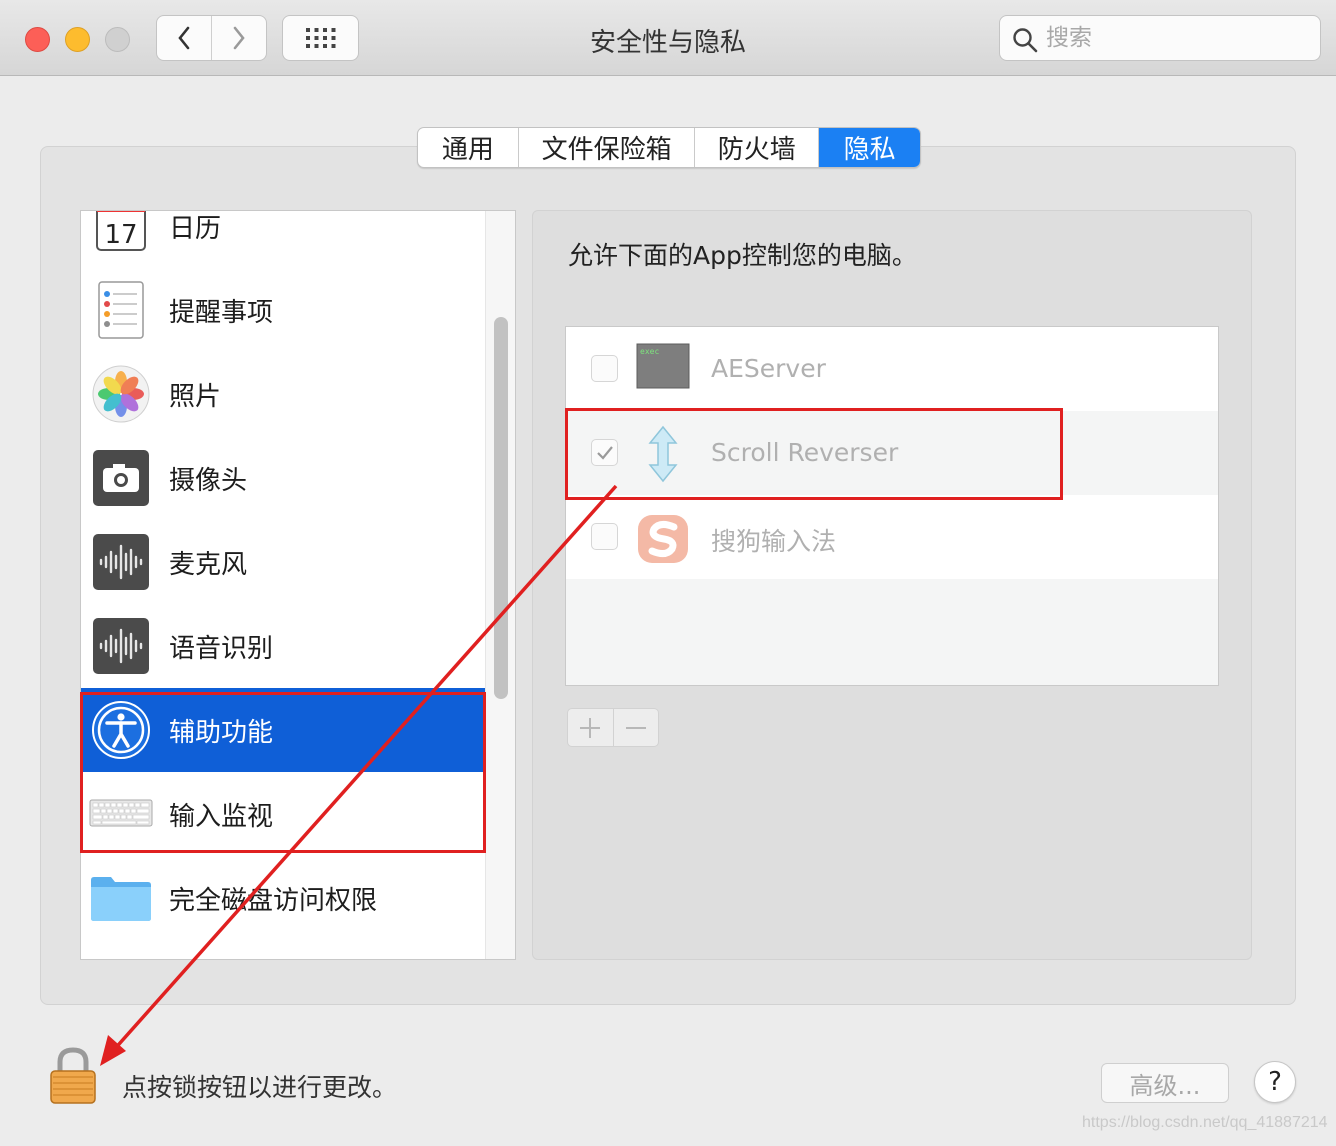  What do you see at coordinates (774, 541) in the screenshot?
I see `app-name: 搜狗输入法` at bounding box center [774, 541].